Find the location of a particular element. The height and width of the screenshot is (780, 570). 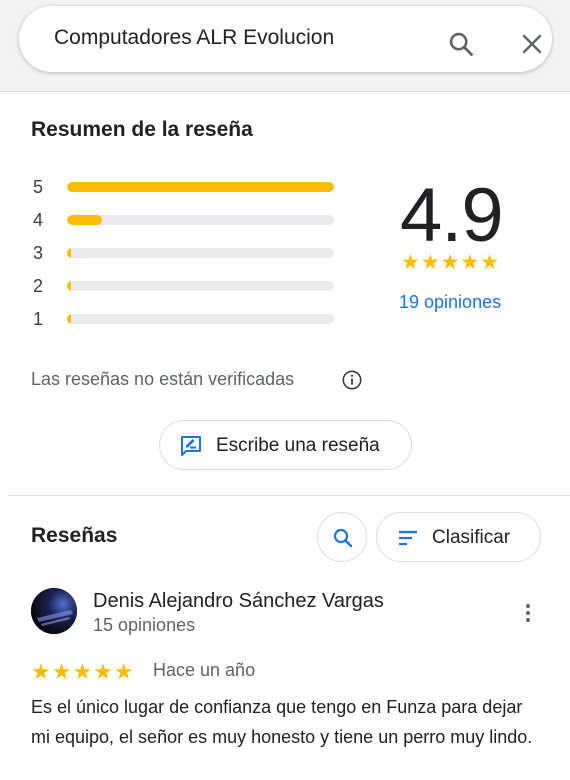

average-stars-icon: ★★★★★ is located at coordinates (451, 262).